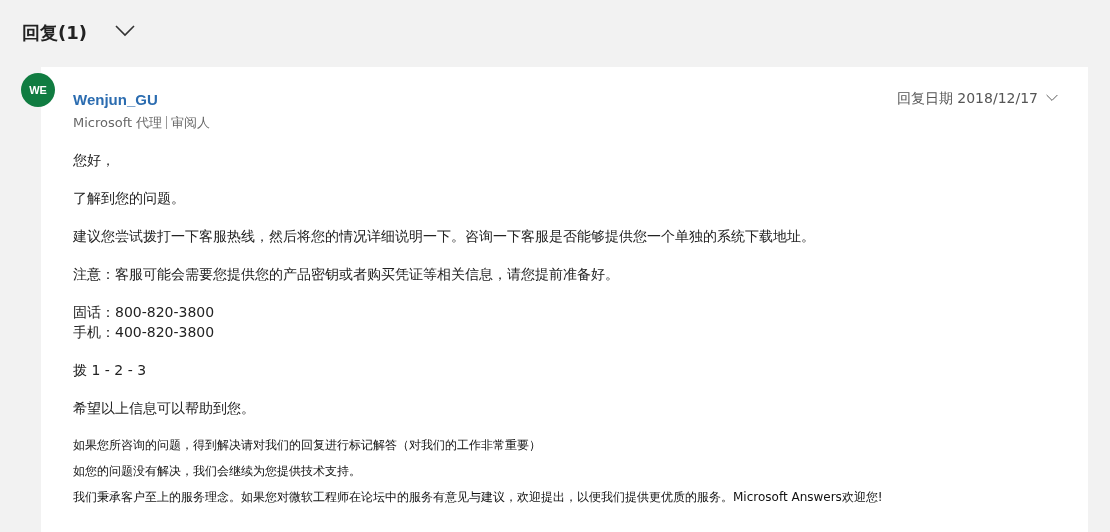  Describe the element at coordinates (38, 90) in the screenshot. I see `user-avatar: WE` at that location.